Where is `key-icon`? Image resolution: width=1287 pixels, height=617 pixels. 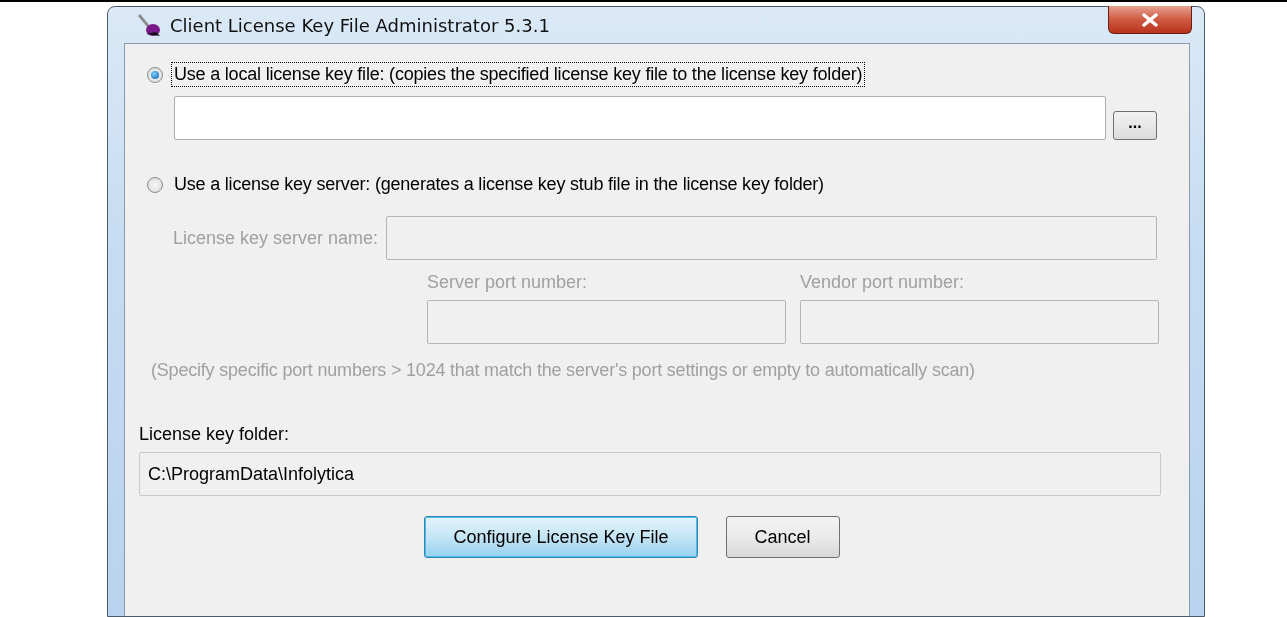 key-icon is located at coordinates (149, 25).